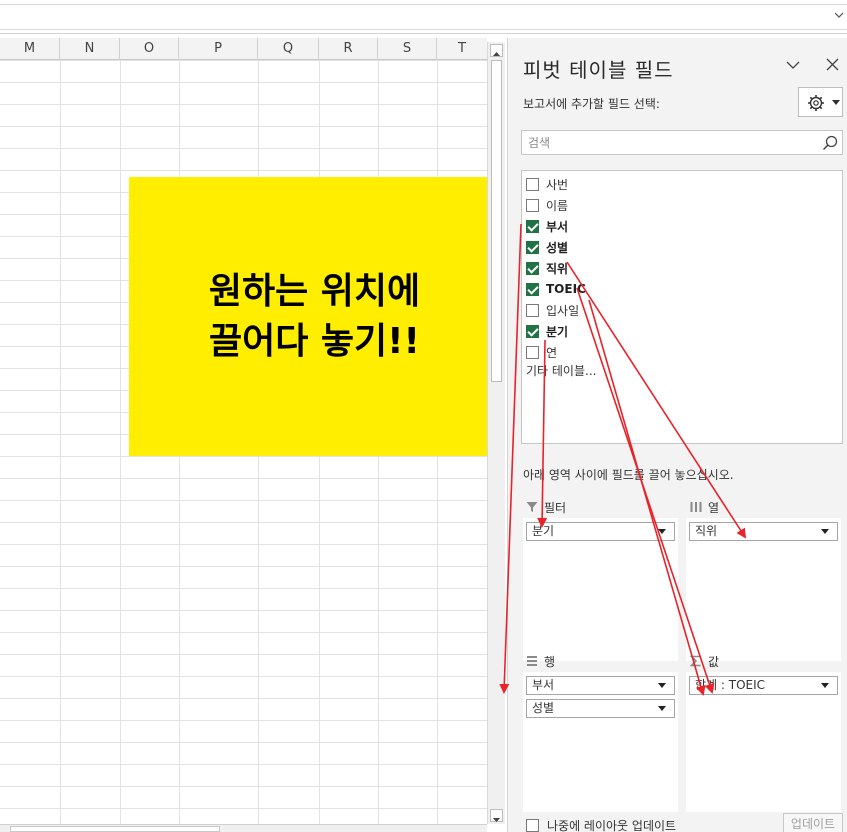 The height and width of the screenshot is (832, 847). I want to click on field-label: 연, so click(552, 352).